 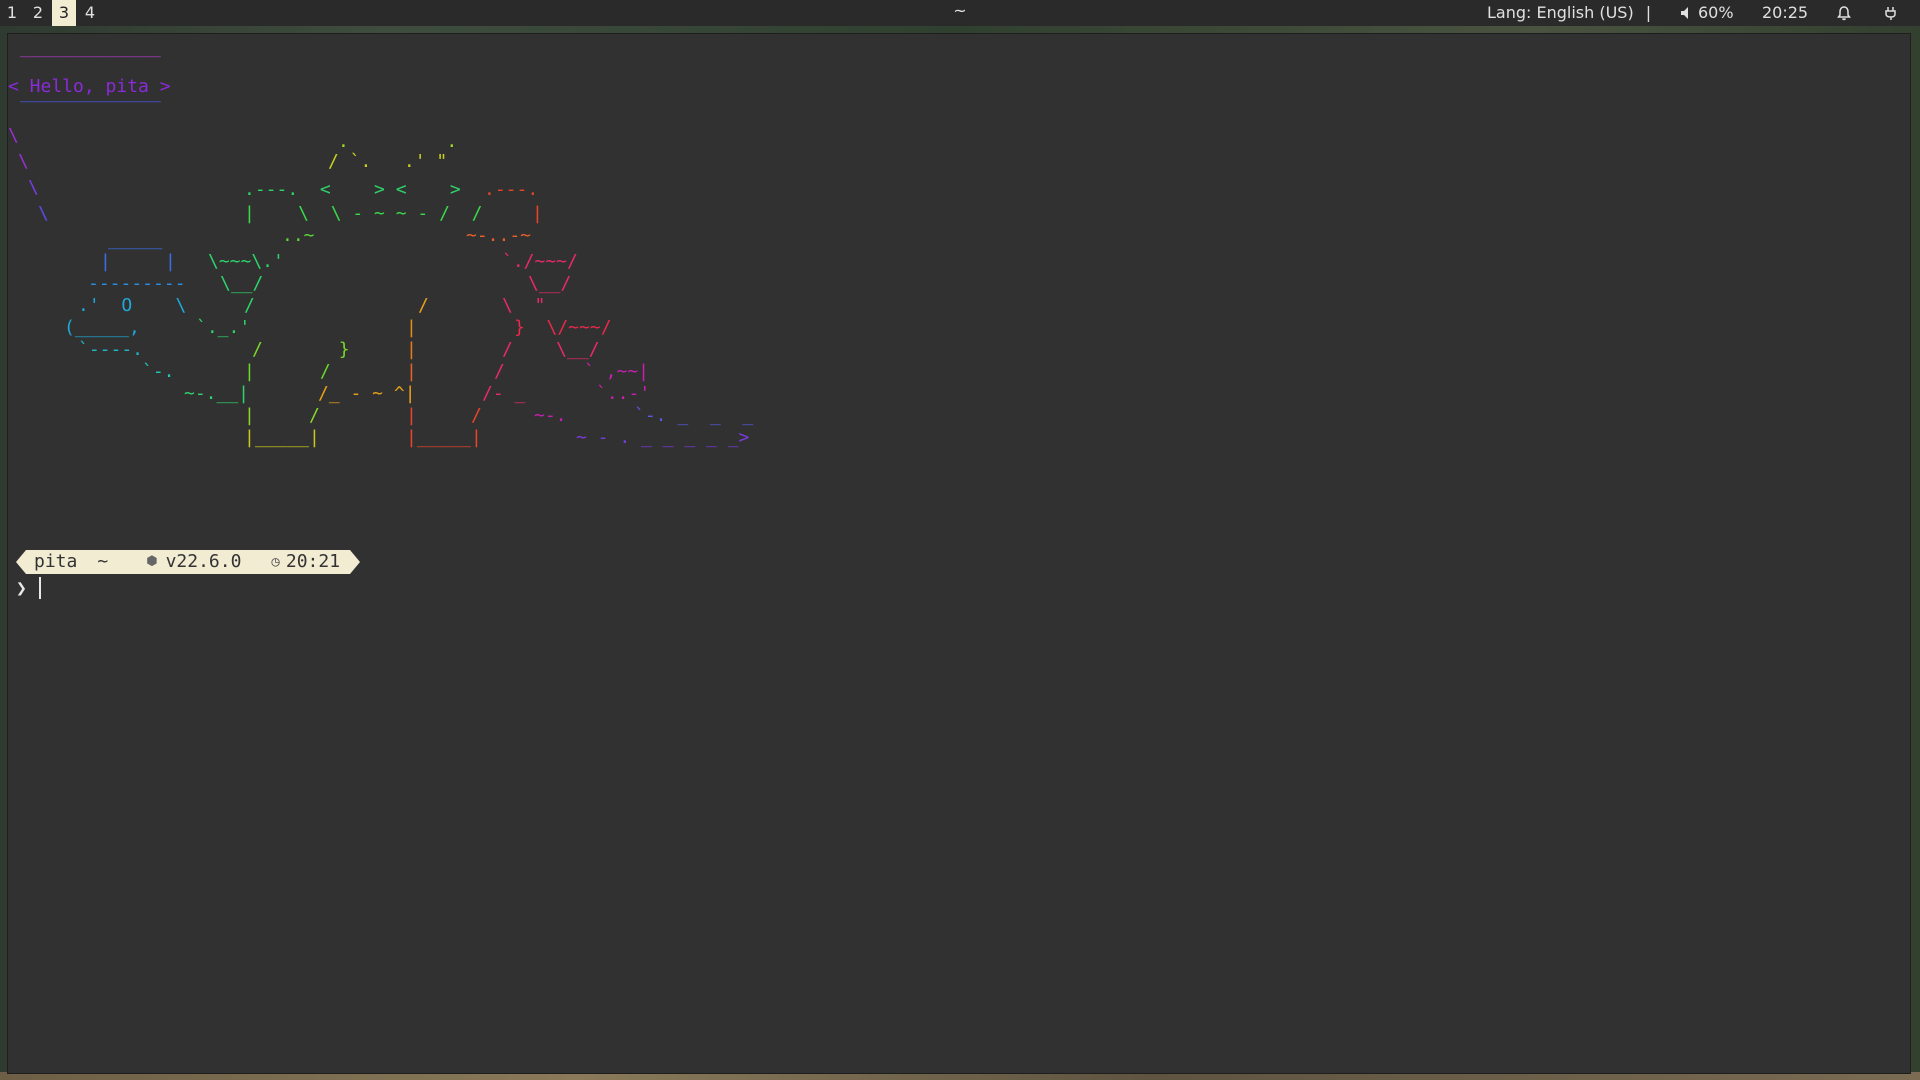 What do you see at coordinates (90, 13) in the screenshot?
I see `workspace-4: 4` at bounding box center [90, 13].